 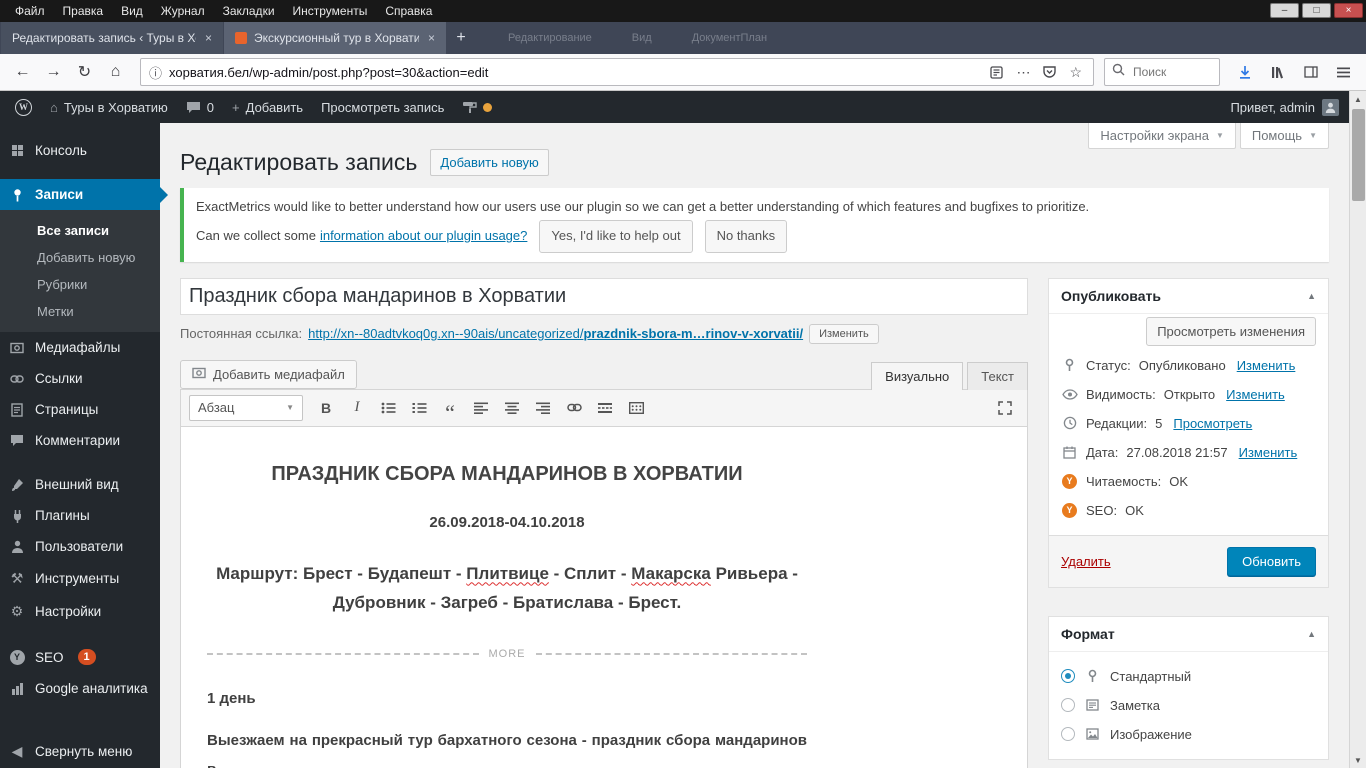 I want to click on adminbar-view-post: Просмотреть запись, so click(x=382, y=107).